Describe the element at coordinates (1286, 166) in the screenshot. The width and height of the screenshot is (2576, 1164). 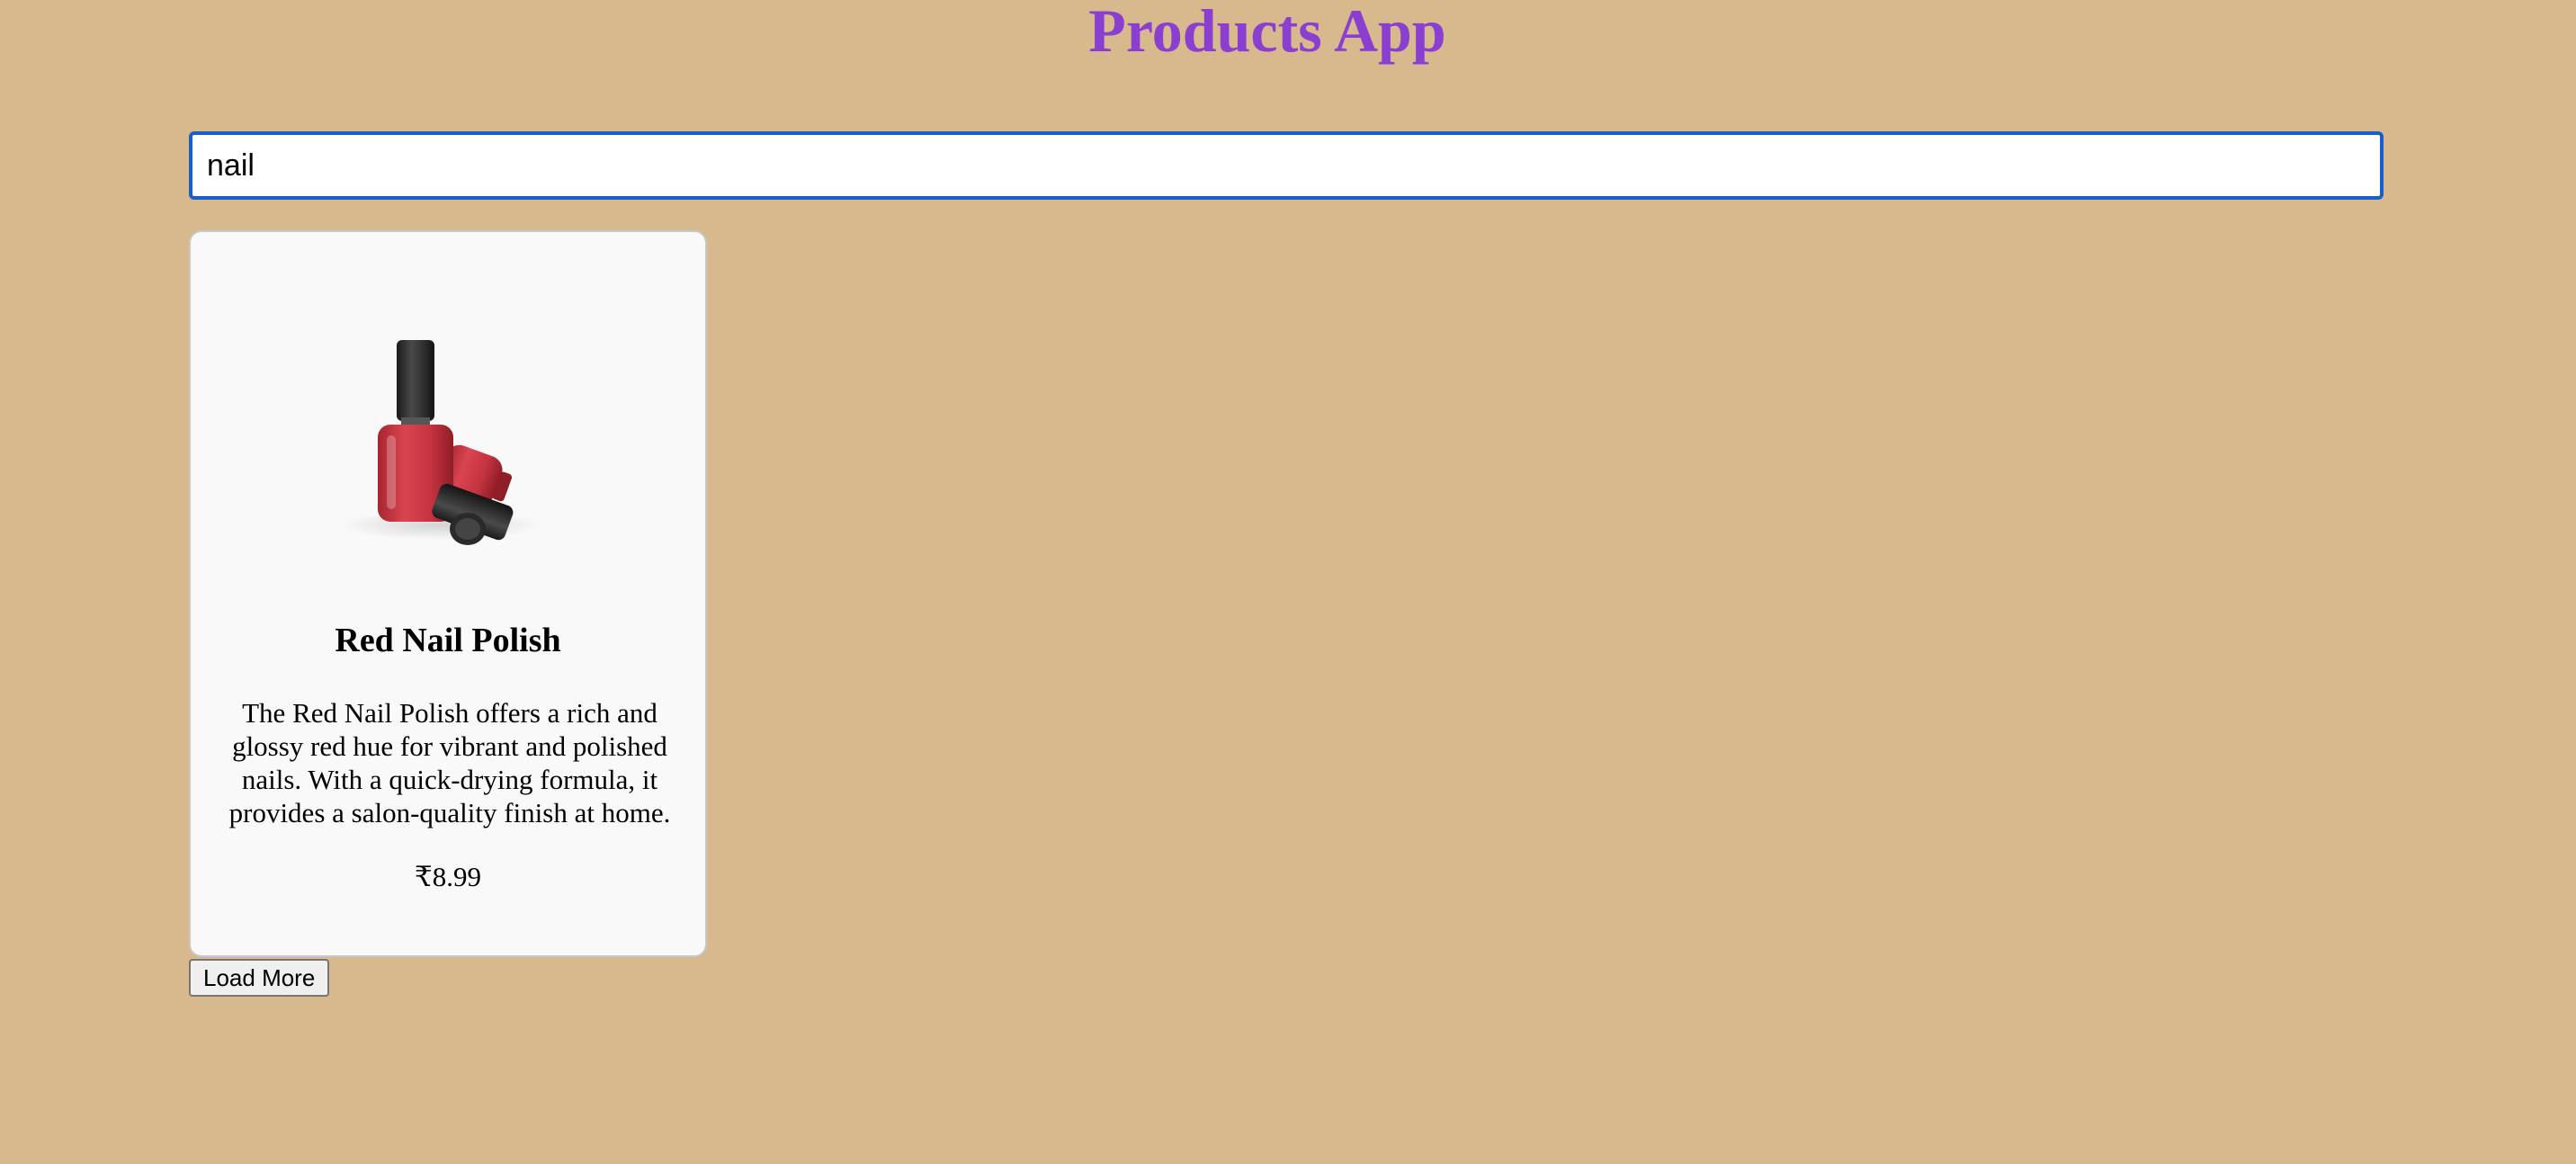
I see `search-input` at that location.